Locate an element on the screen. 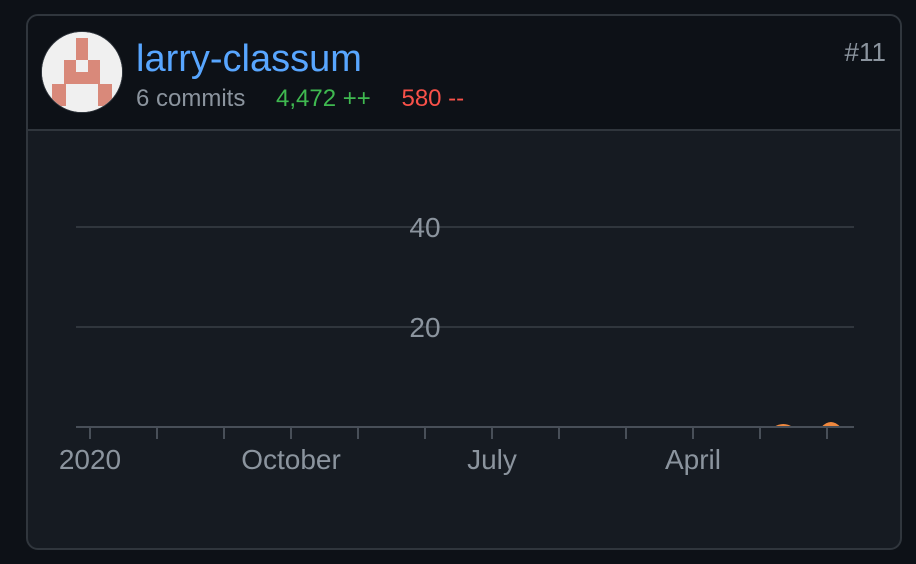 The height and width of the screenshot is (564, 916). chart-x-axis: 2020 October July April is located at coordinates (456, 450).